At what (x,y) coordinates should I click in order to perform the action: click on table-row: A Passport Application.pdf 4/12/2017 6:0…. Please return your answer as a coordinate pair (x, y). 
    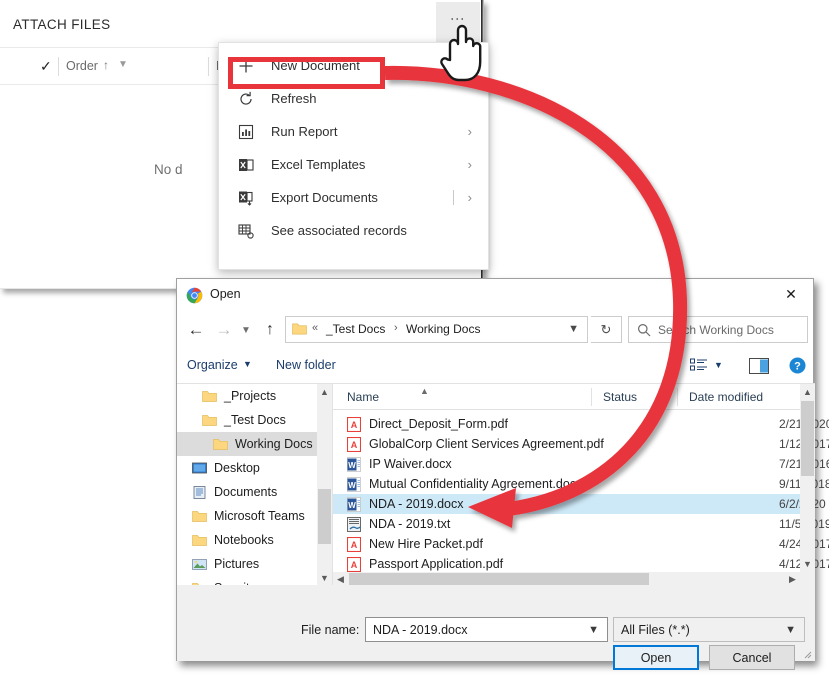
    Looking at the image, I should click on (581, 564).